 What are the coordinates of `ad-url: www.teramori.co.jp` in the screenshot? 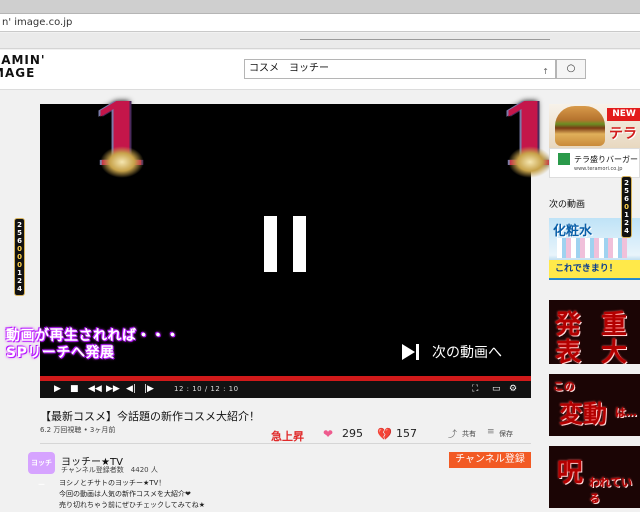 It's located at (598, 169).